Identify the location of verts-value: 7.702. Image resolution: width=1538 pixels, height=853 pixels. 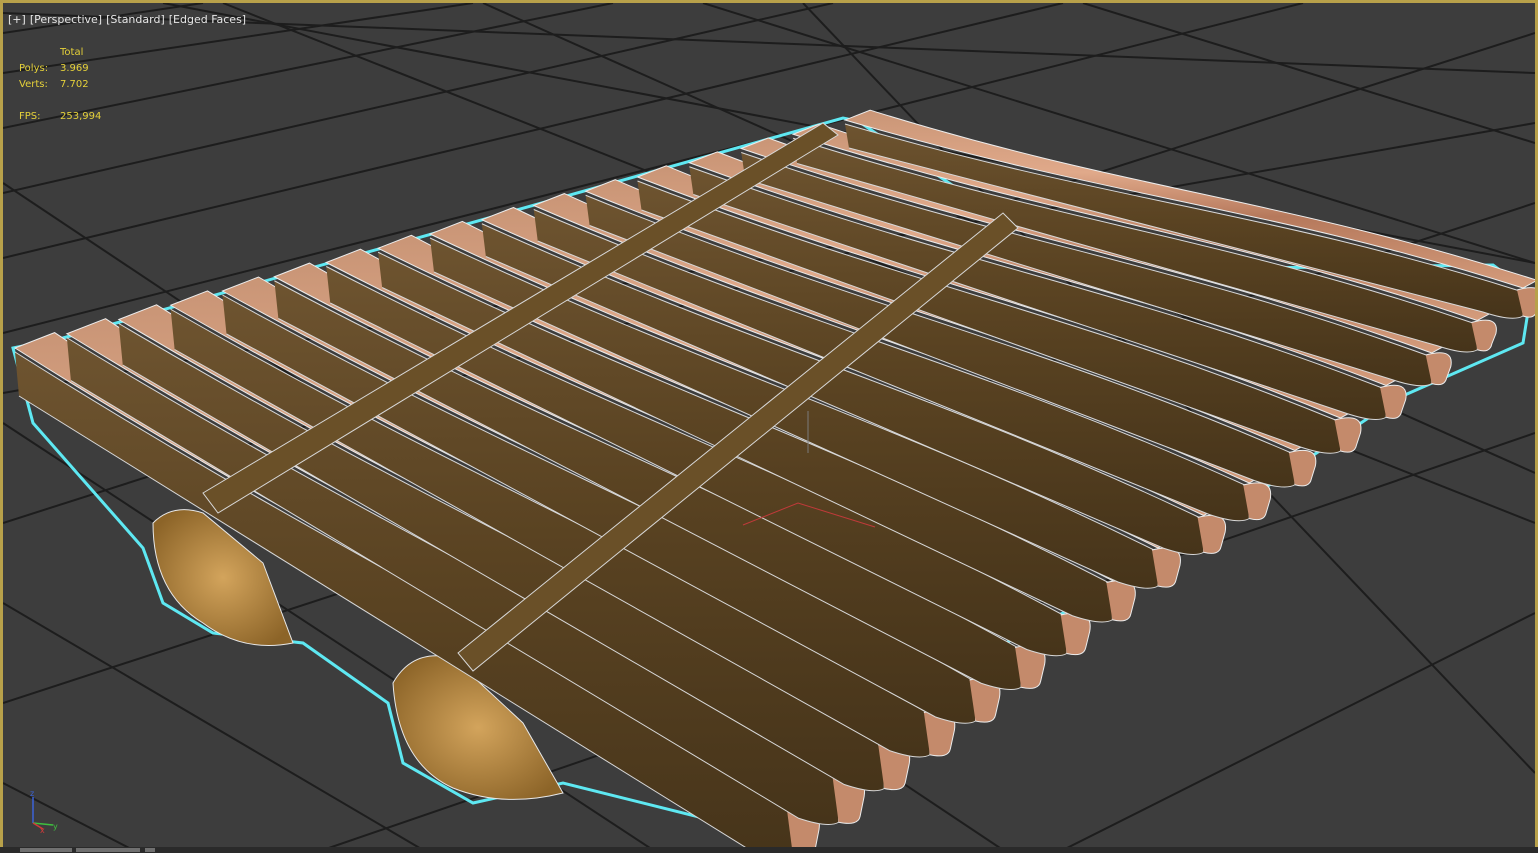
(74, 84).